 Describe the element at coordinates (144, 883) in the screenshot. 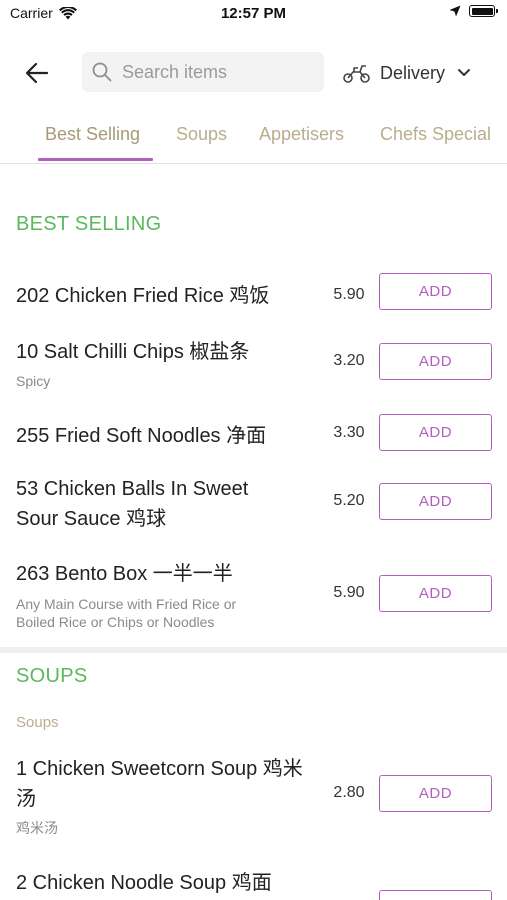

I see `item-name: 2 Chicken Noodle Soup 鸡面` at that location.